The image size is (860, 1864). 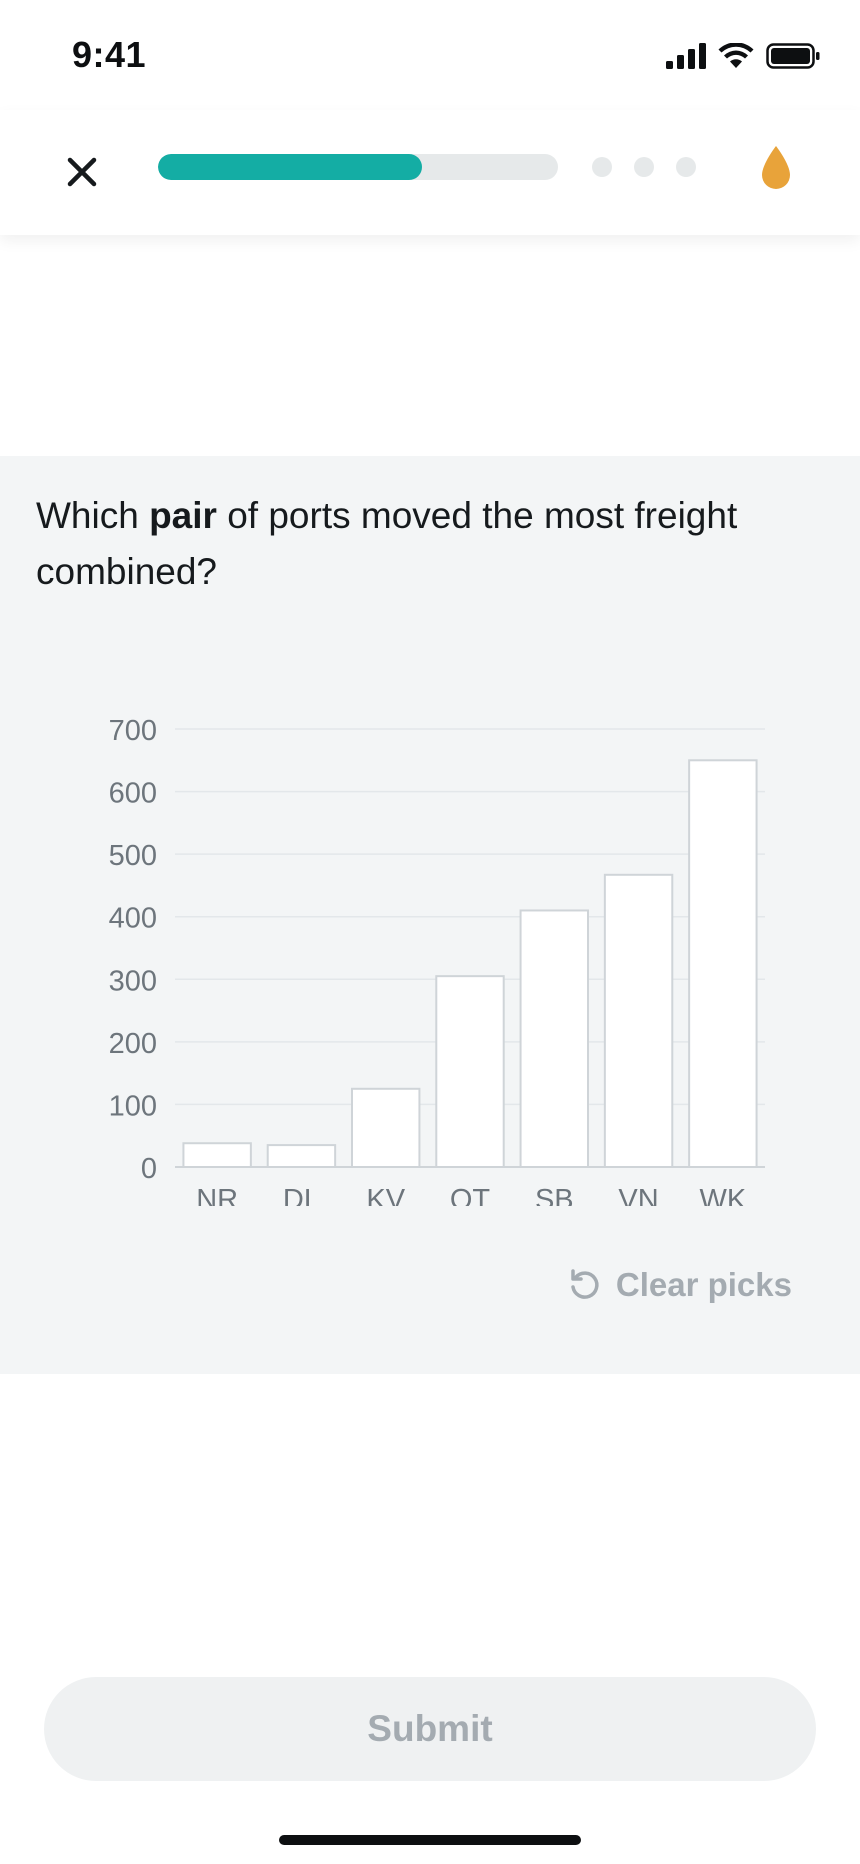 I want to click on lesson-top-bar, so click(x=430, y=172).